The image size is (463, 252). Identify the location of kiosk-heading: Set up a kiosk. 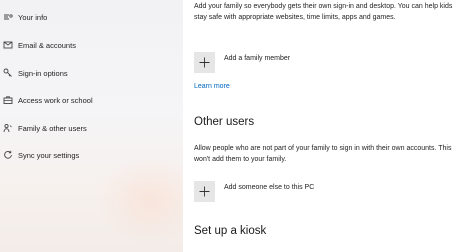
(230, 231).